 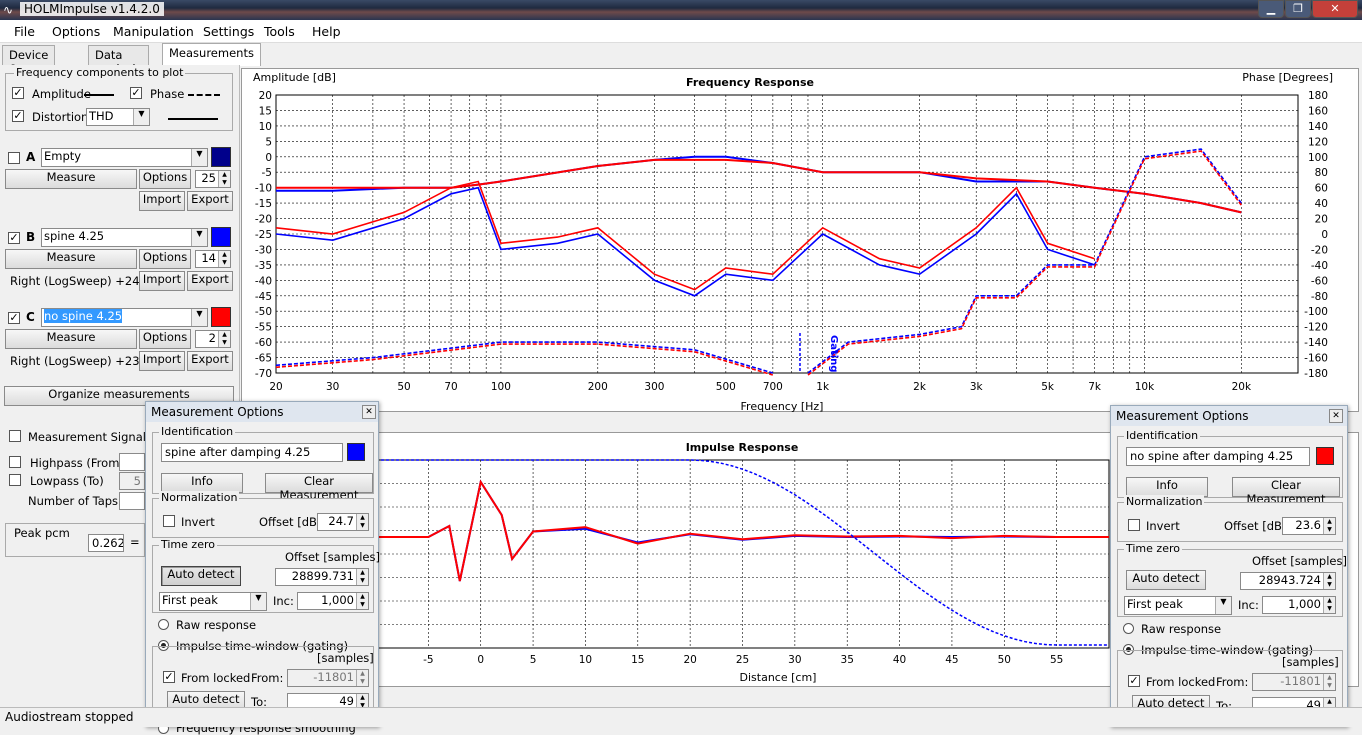 I want to click on measurement-c-count: 2 ▲ ▼, so click(x=213, y=339).